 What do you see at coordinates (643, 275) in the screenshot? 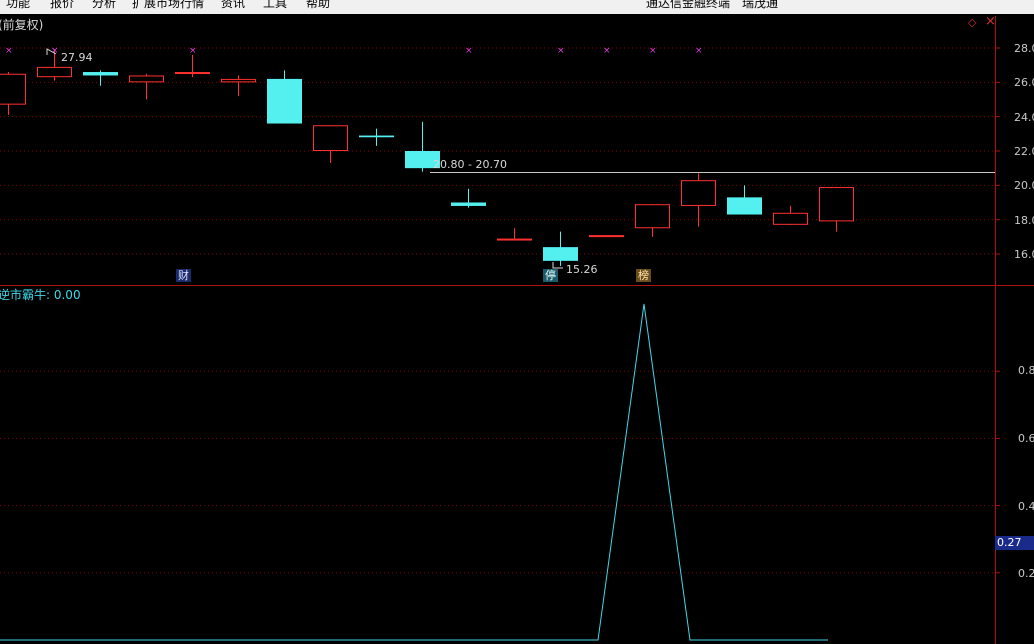
I see `ranking-badge: 榜` at bounding box center [643, 275].